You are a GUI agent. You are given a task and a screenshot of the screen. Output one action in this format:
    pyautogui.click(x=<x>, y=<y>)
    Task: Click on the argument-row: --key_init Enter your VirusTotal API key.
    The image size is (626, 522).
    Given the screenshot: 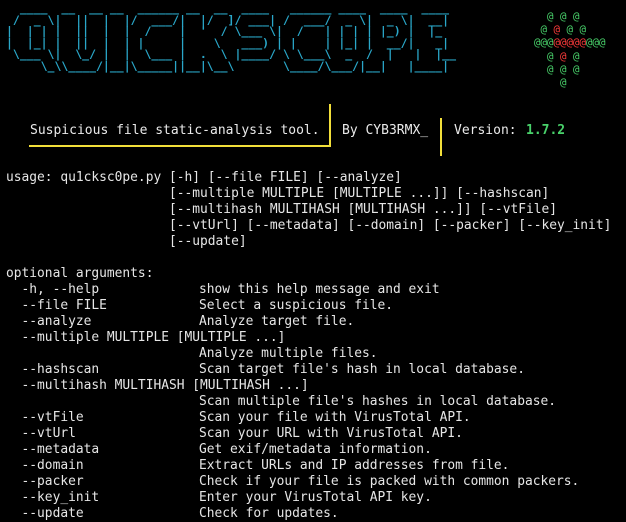 What is the action you would take?
    pyautogui.click(x=308, y=498)
    